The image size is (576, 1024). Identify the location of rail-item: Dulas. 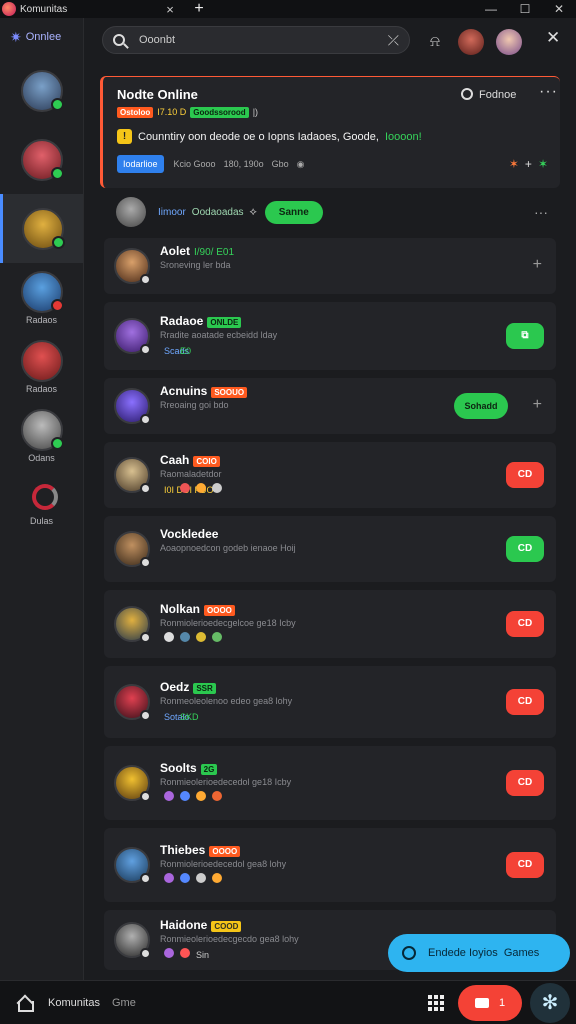
(41, 504).